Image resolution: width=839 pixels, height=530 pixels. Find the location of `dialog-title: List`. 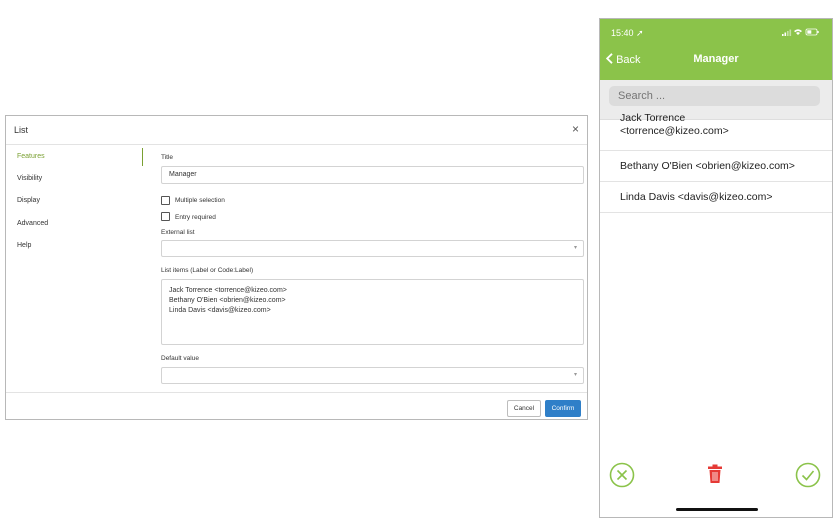

dialog-title: List is located at coordinates (21, 130).